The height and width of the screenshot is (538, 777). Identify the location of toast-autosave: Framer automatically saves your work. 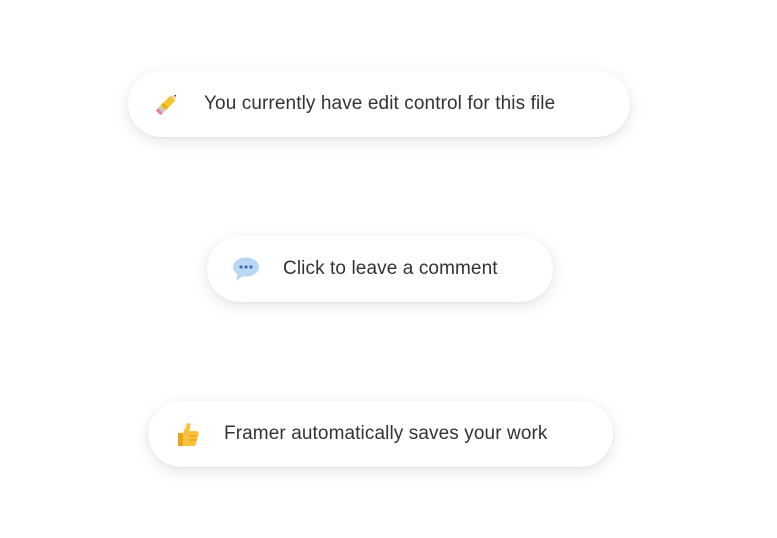
(380, 434).